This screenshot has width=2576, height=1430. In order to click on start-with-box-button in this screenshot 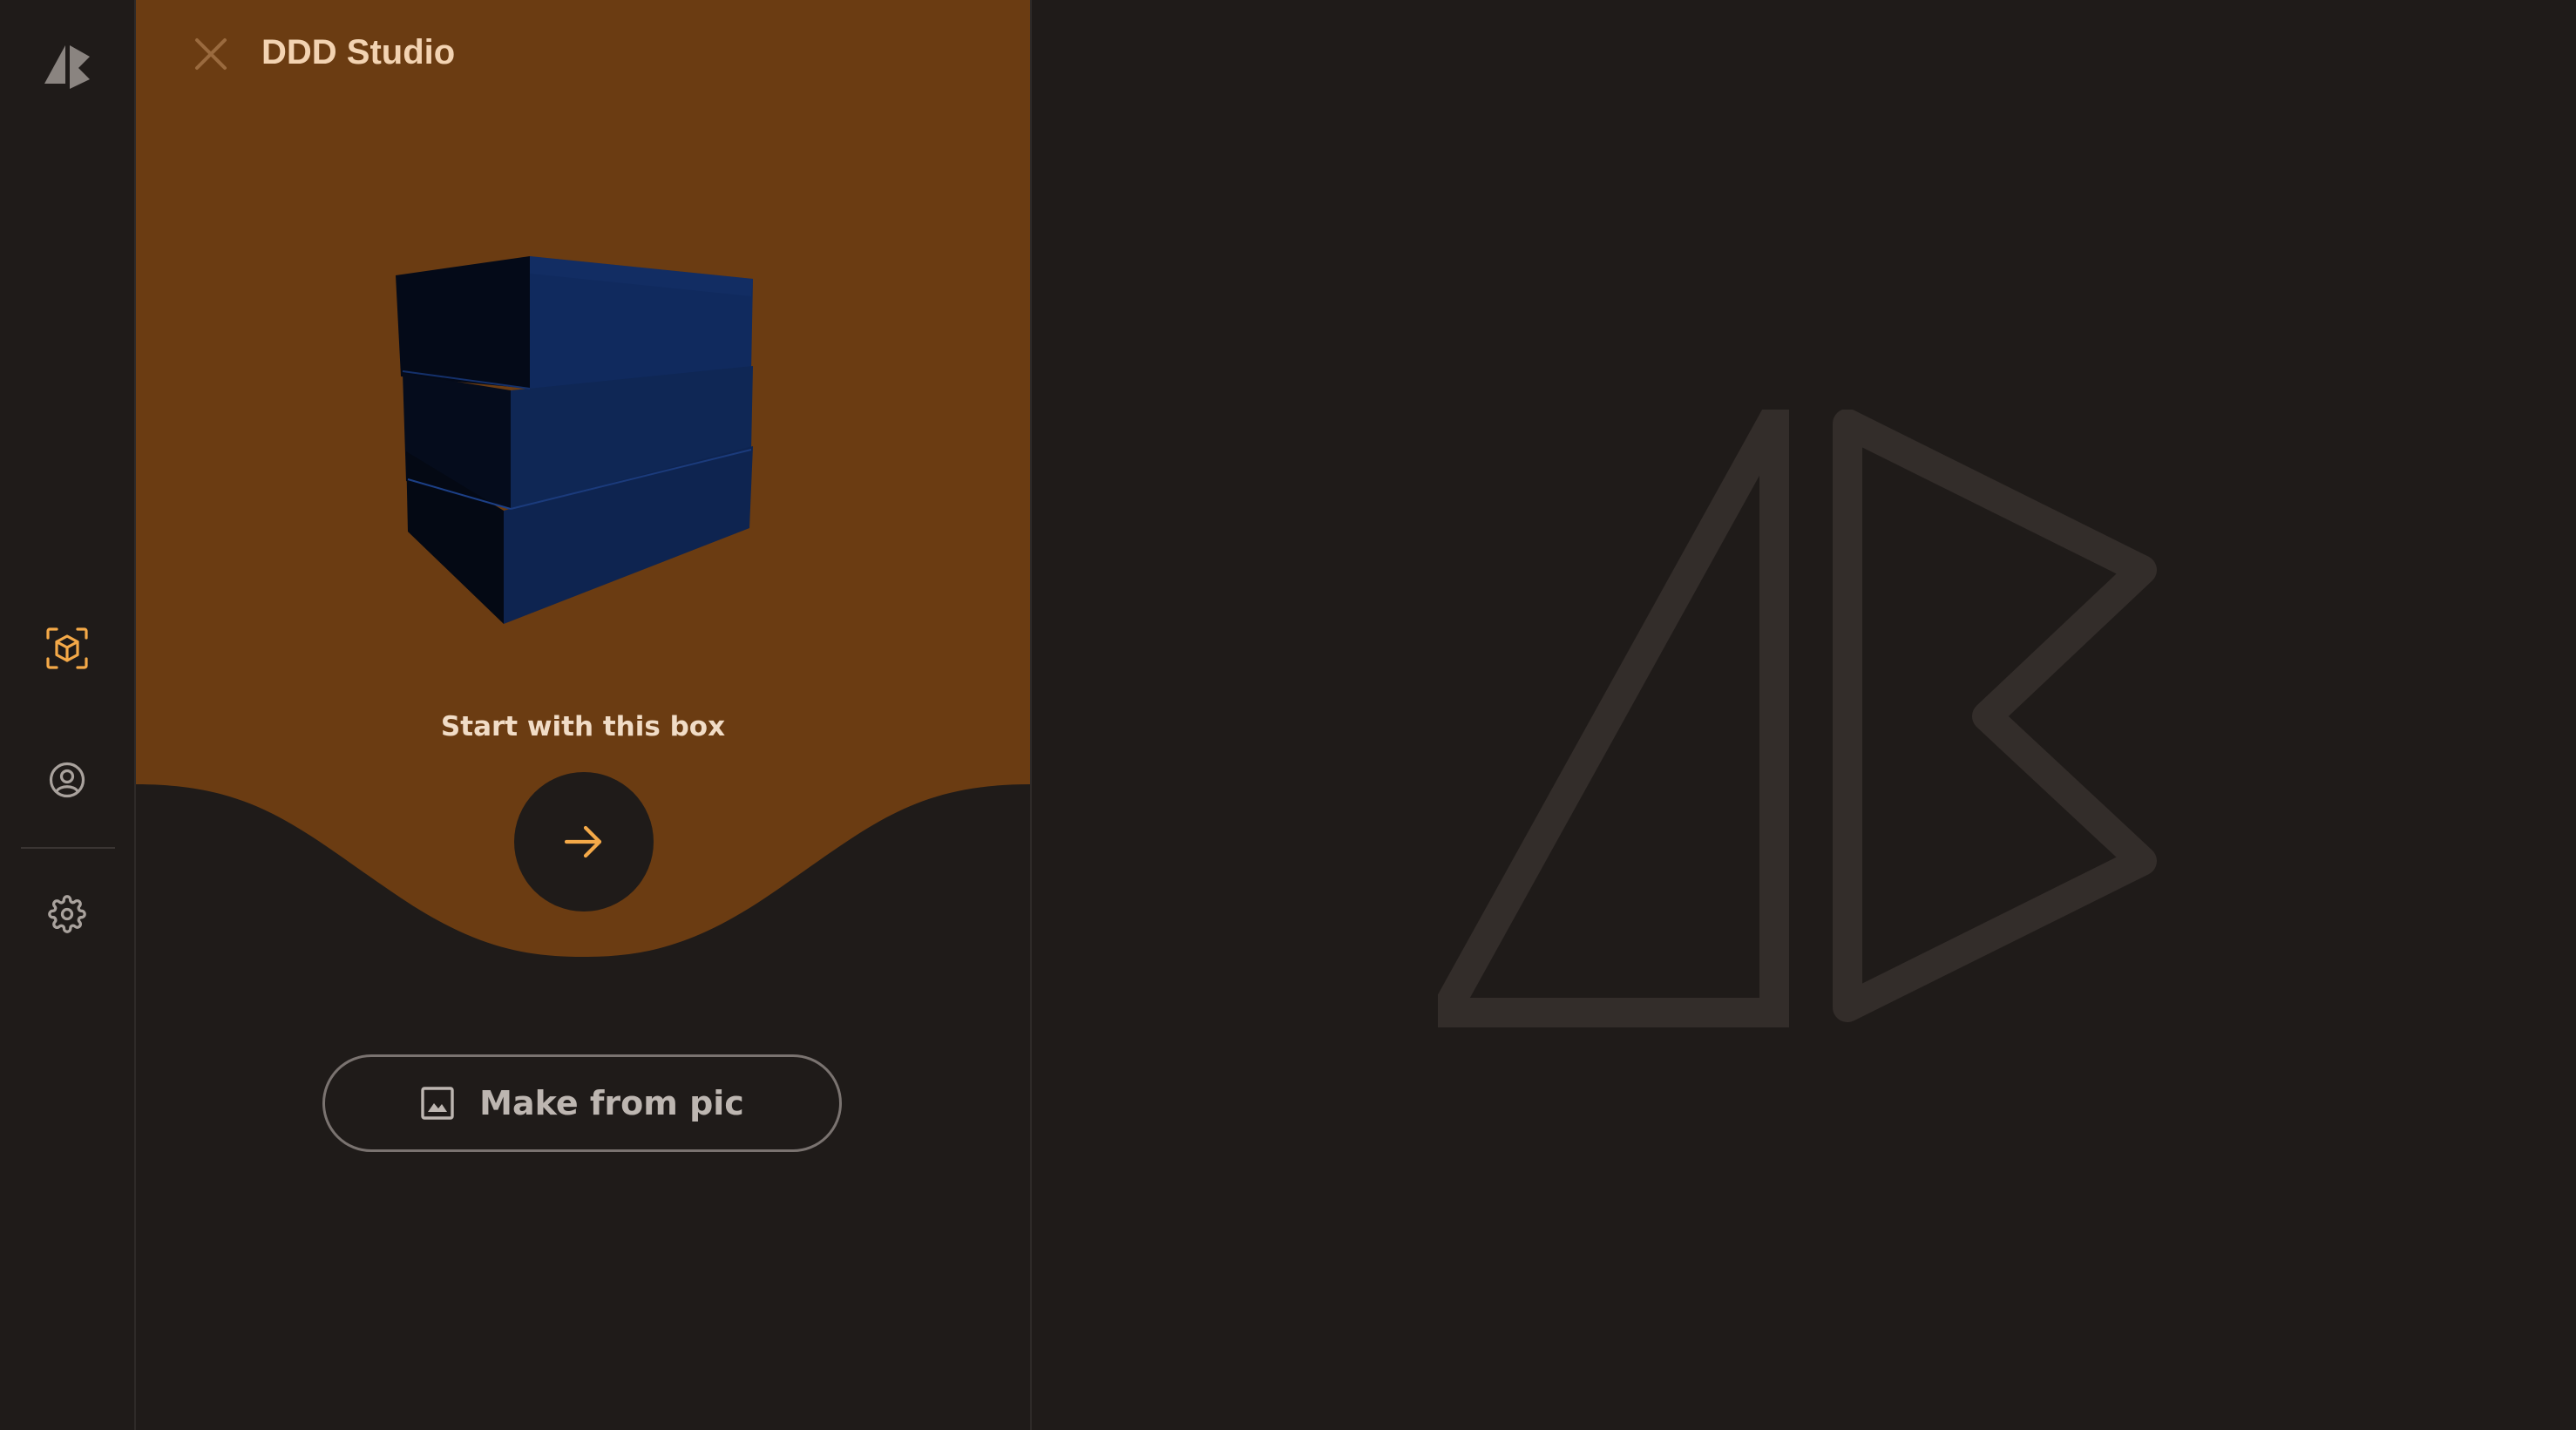, I will do `click(584, 842)`.